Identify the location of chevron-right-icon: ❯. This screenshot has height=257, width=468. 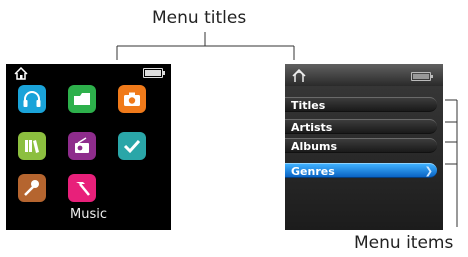
(428, 171).